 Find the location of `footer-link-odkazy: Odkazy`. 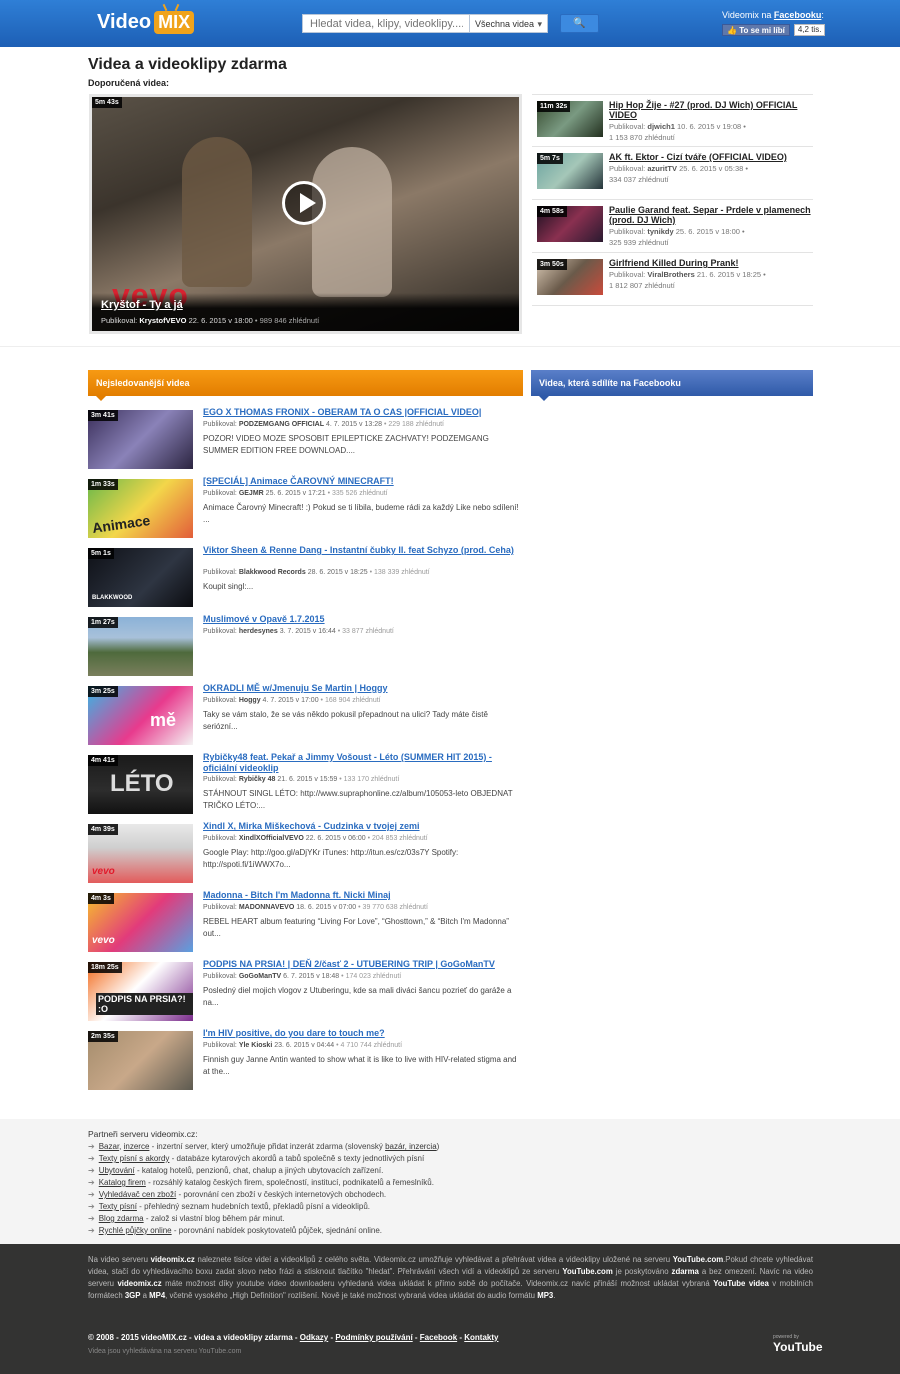

footer-link-odkazy: Odkazy is located at coordinates (314, 1337).